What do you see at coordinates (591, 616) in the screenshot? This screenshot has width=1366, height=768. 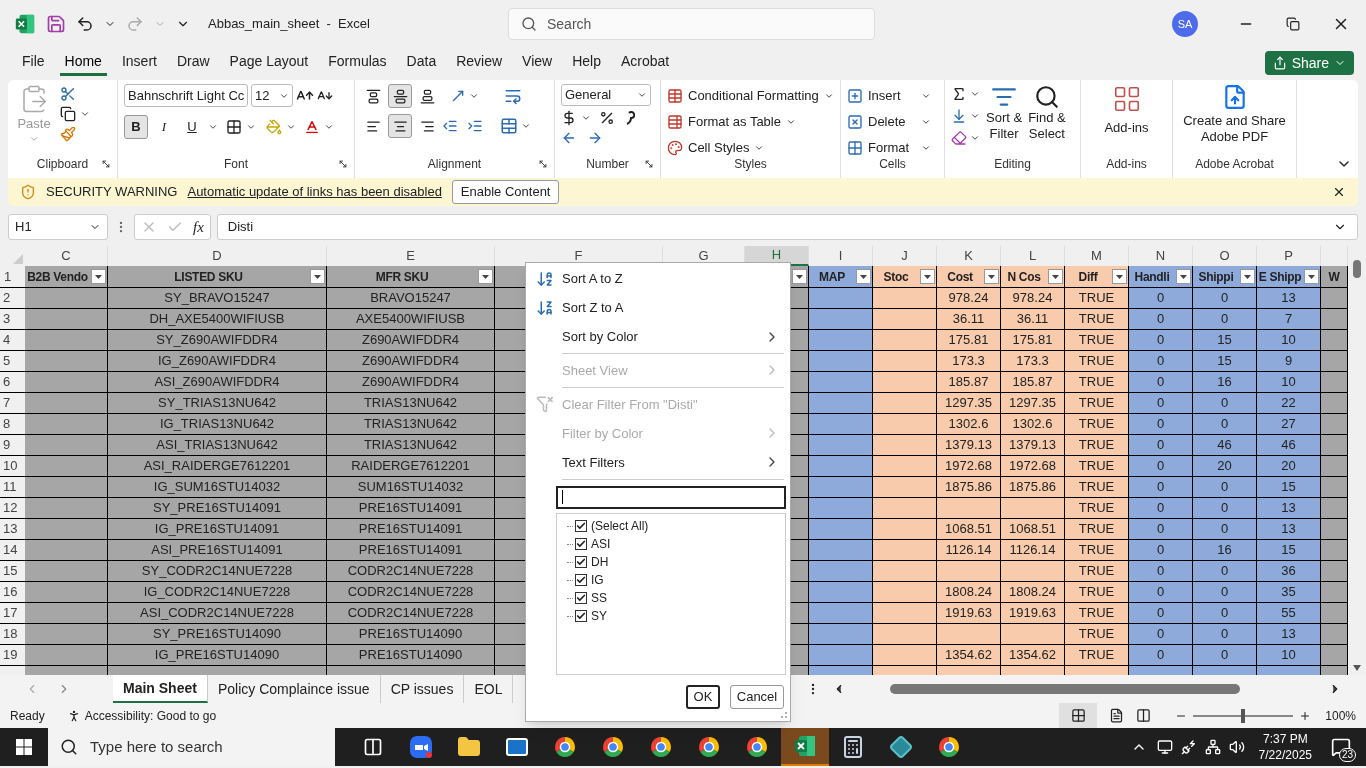 I see `filter-value-checkbox: SY` at bounding box center [591, 616].